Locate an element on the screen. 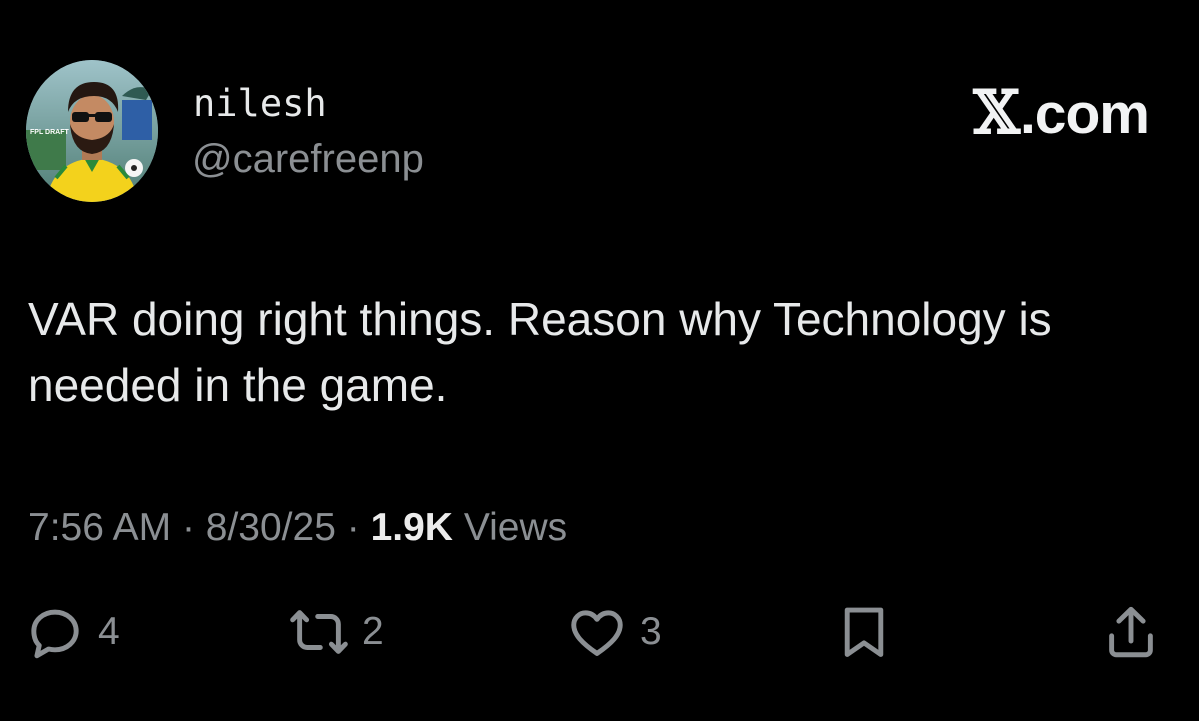  user-handle: @carefreenp is located at coordinates (308, 159).